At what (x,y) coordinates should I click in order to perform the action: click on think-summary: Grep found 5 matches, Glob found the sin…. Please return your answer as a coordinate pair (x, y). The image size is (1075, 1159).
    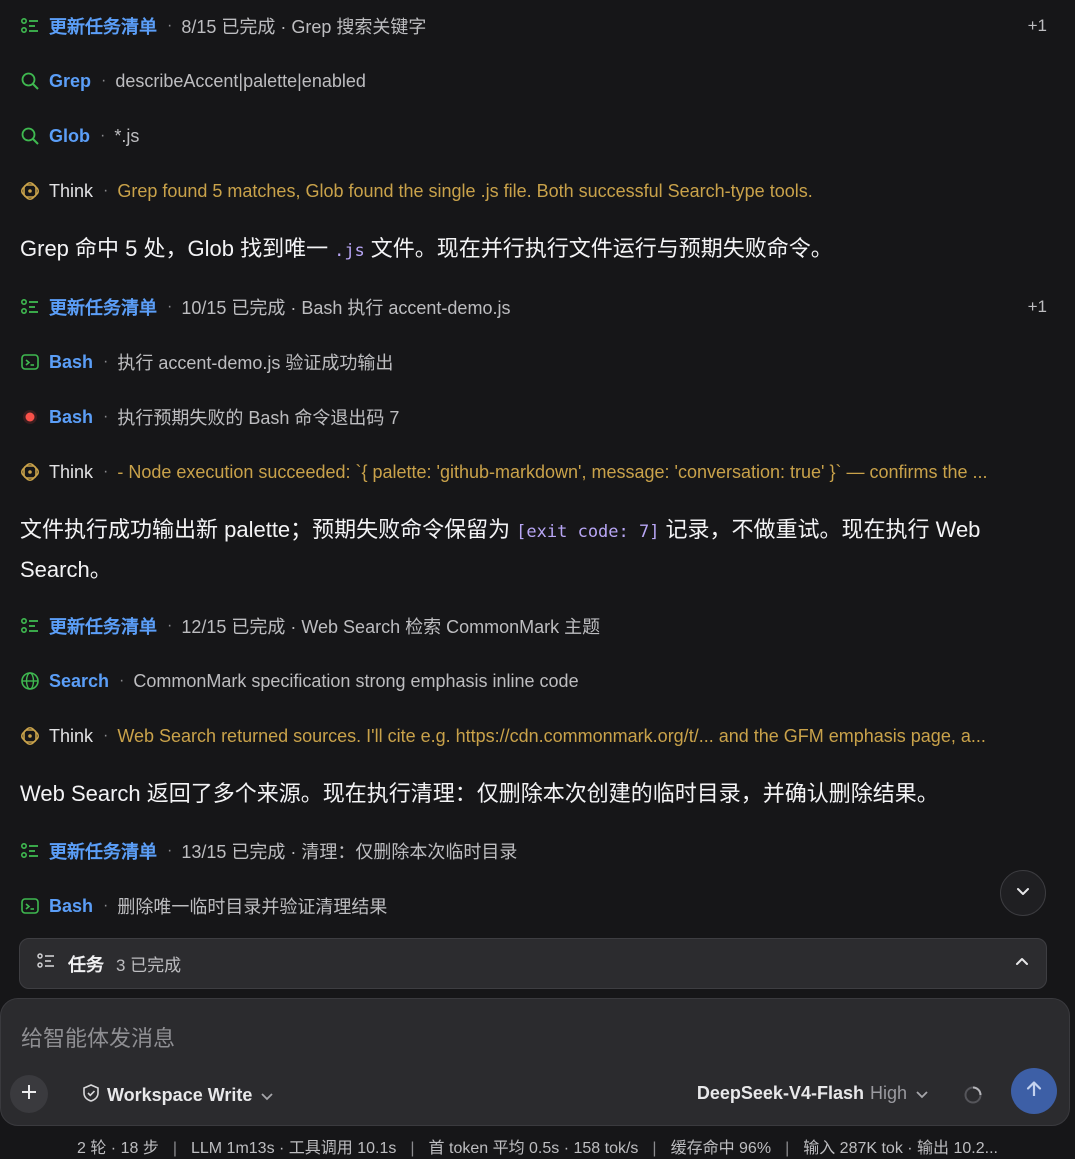
    Looking at the image, I should click on (465, 190).